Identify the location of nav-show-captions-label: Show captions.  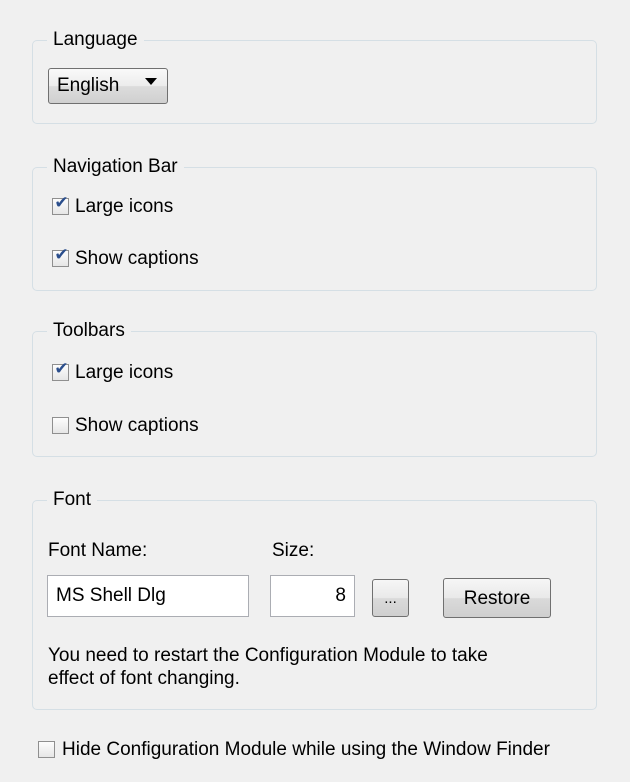
(137, 259).